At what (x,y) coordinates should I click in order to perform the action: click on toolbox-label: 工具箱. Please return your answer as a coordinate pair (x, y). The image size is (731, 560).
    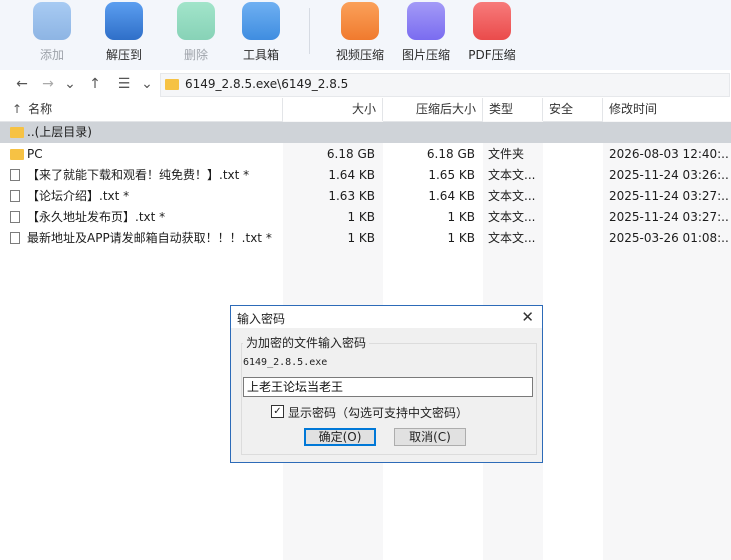
    Looking at the image, I should click on (260, 55).